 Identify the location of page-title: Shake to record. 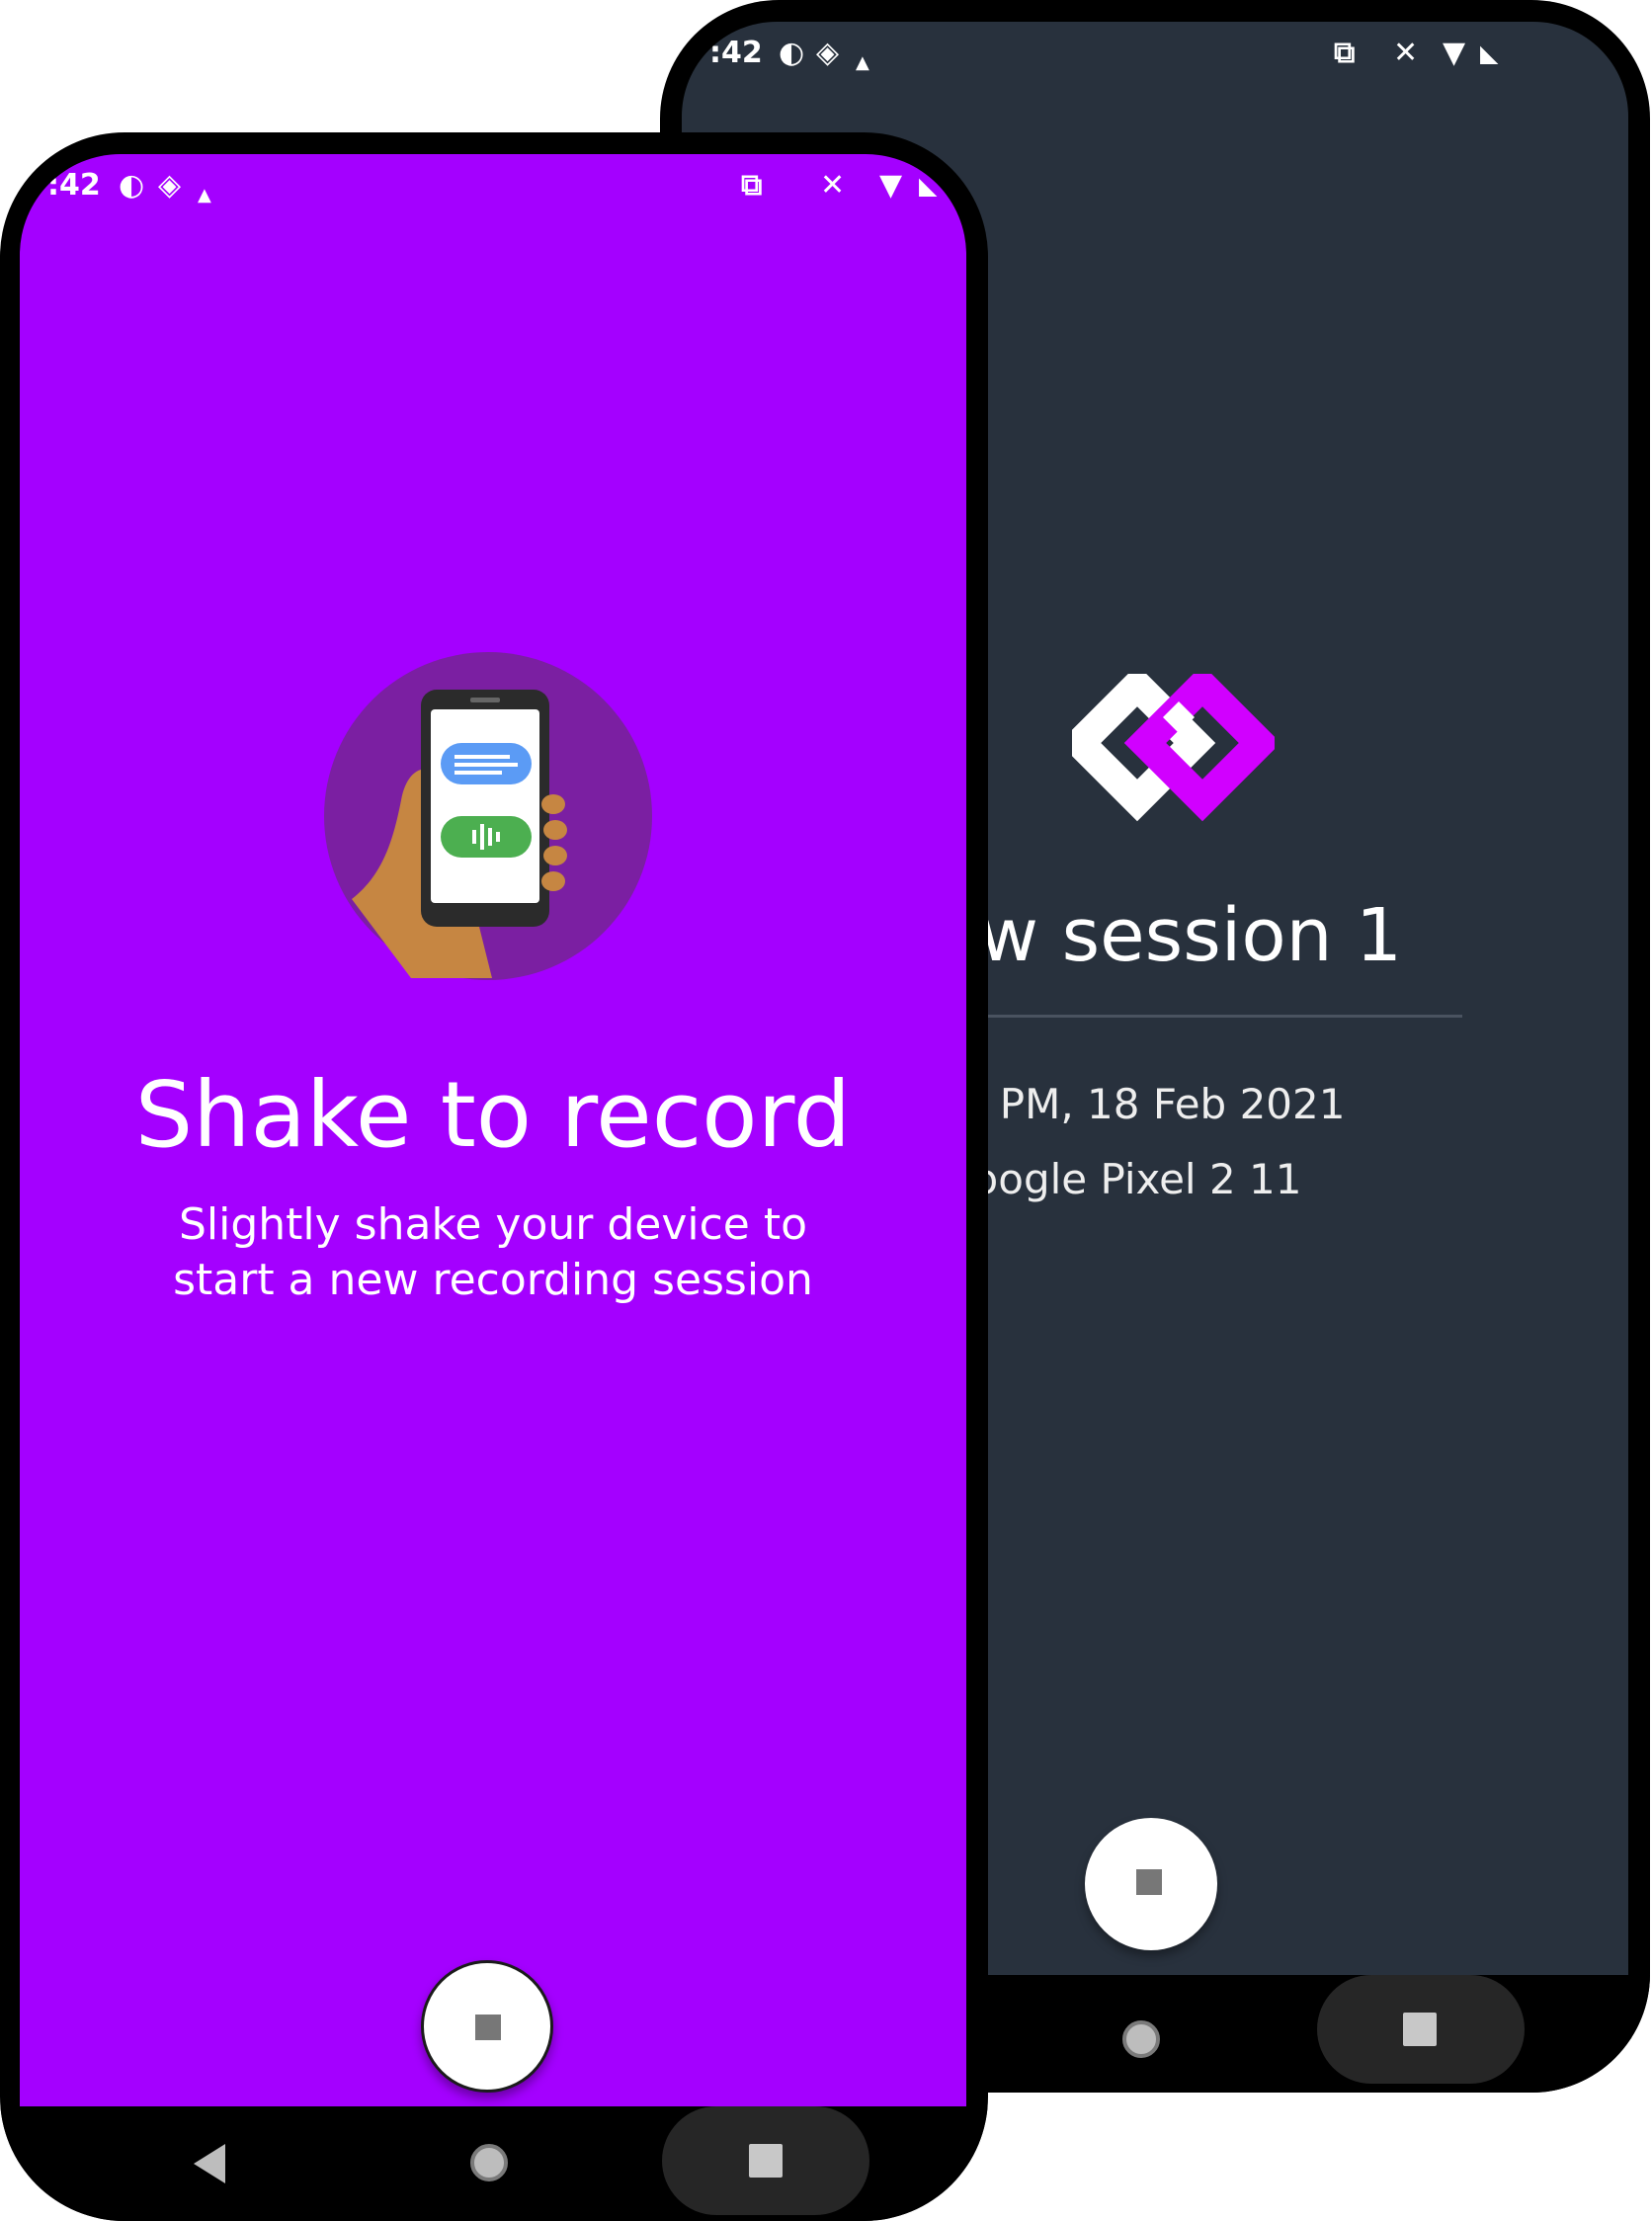
(493, 1115).